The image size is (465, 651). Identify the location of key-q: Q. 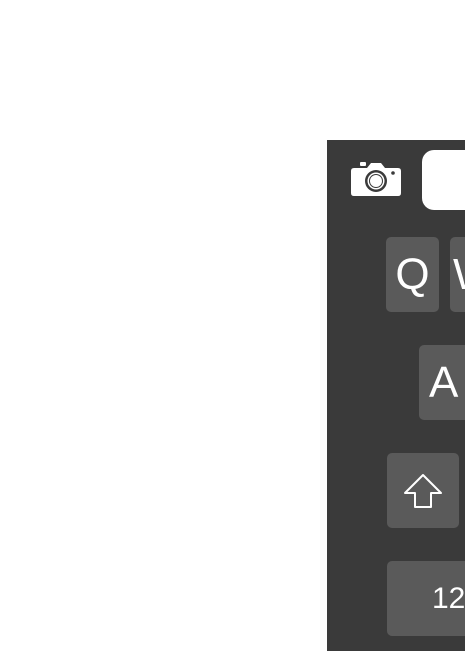
(412, 274).